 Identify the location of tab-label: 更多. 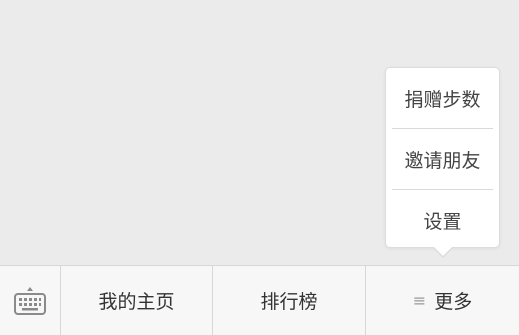
(453, 302).